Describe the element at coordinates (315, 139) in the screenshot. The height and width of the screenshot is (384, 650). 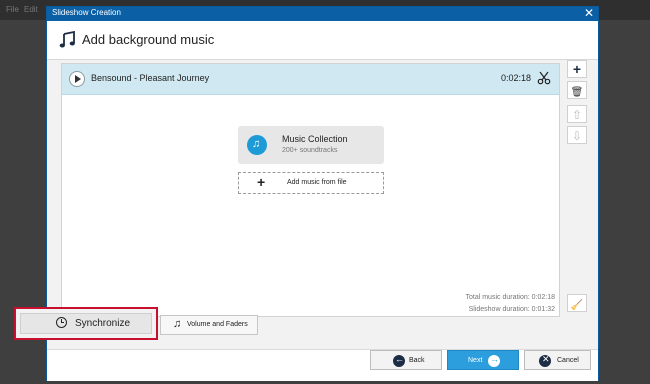
I see `music-collection-title: Music Collection` at that location.